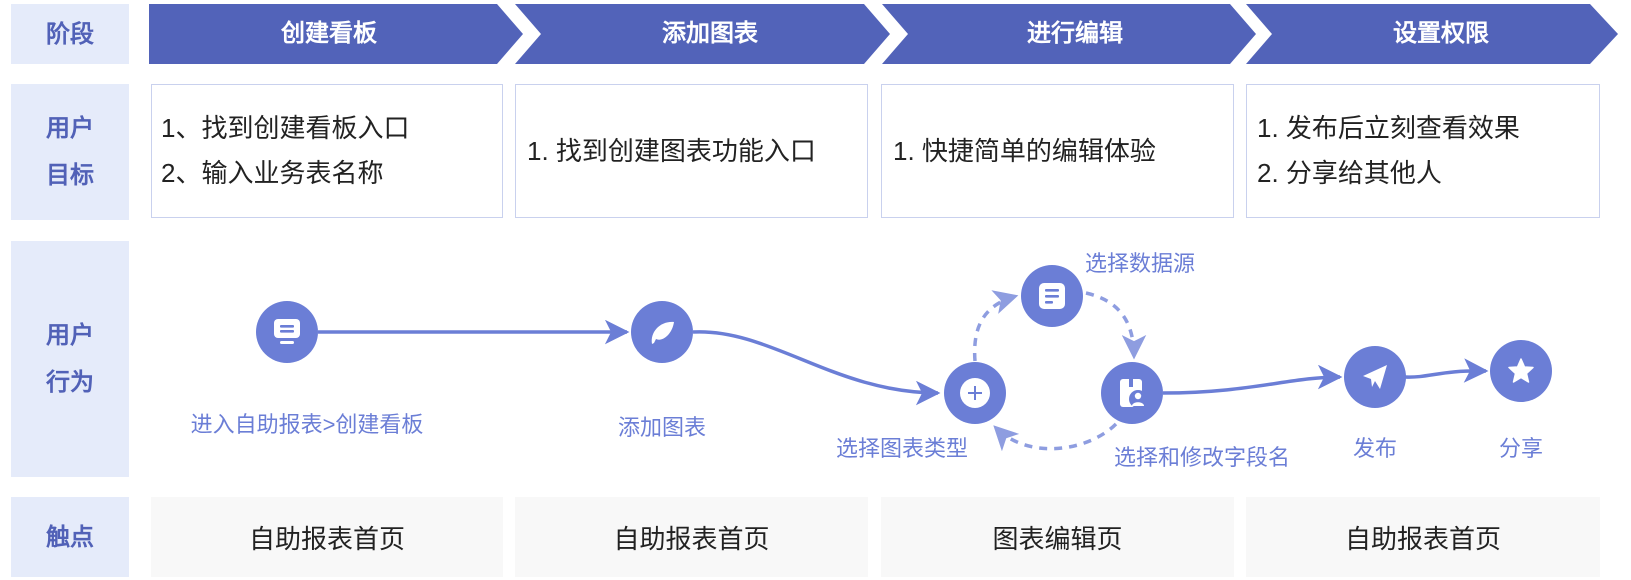 This screenshot has width=1631, height=580. I want to click on touchpoint-text: 图表编辑页, so click(1057, 538).